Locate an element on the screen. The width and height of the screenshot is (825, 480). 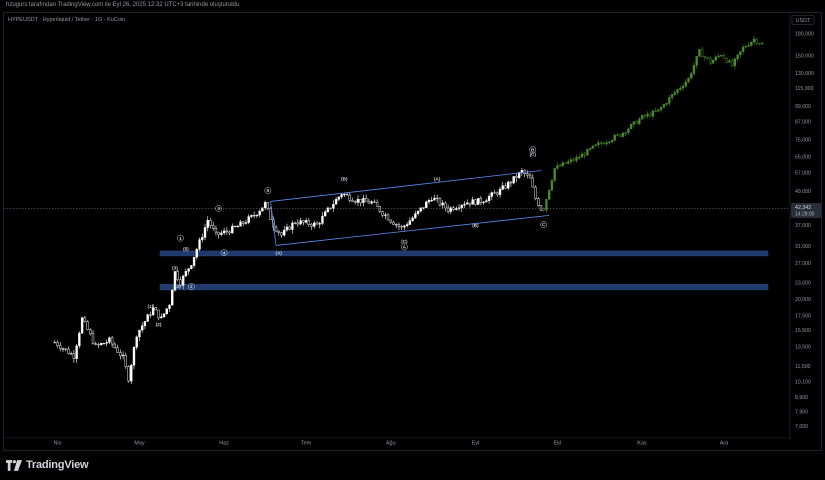
channel-left-edge is located at coordinates (273, 223).